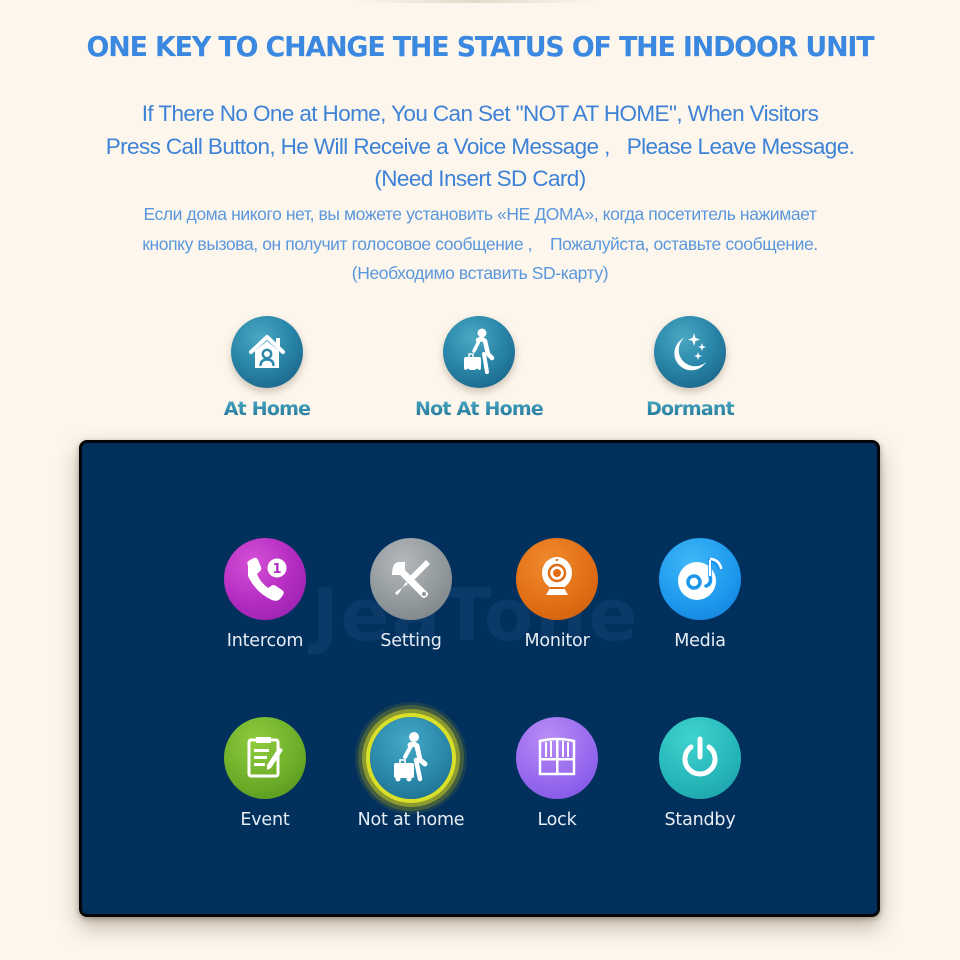 This screenshot has height=960, width=960. What do you see at coordinates (700, 758) in the screenshot?
I see `power-icon` at bounding box center [700, 758].